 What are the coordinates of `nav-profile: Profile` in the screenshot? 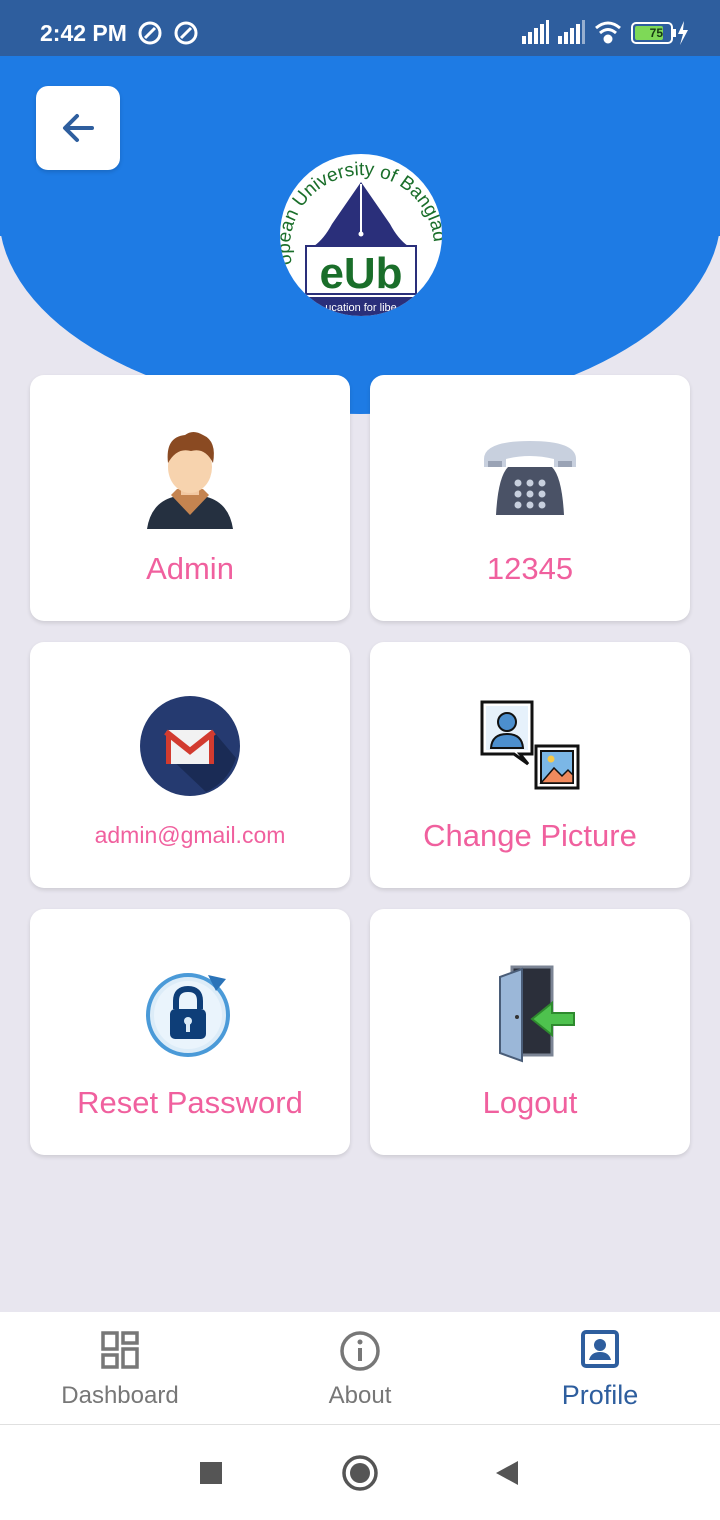 It's located at (600, 1368).